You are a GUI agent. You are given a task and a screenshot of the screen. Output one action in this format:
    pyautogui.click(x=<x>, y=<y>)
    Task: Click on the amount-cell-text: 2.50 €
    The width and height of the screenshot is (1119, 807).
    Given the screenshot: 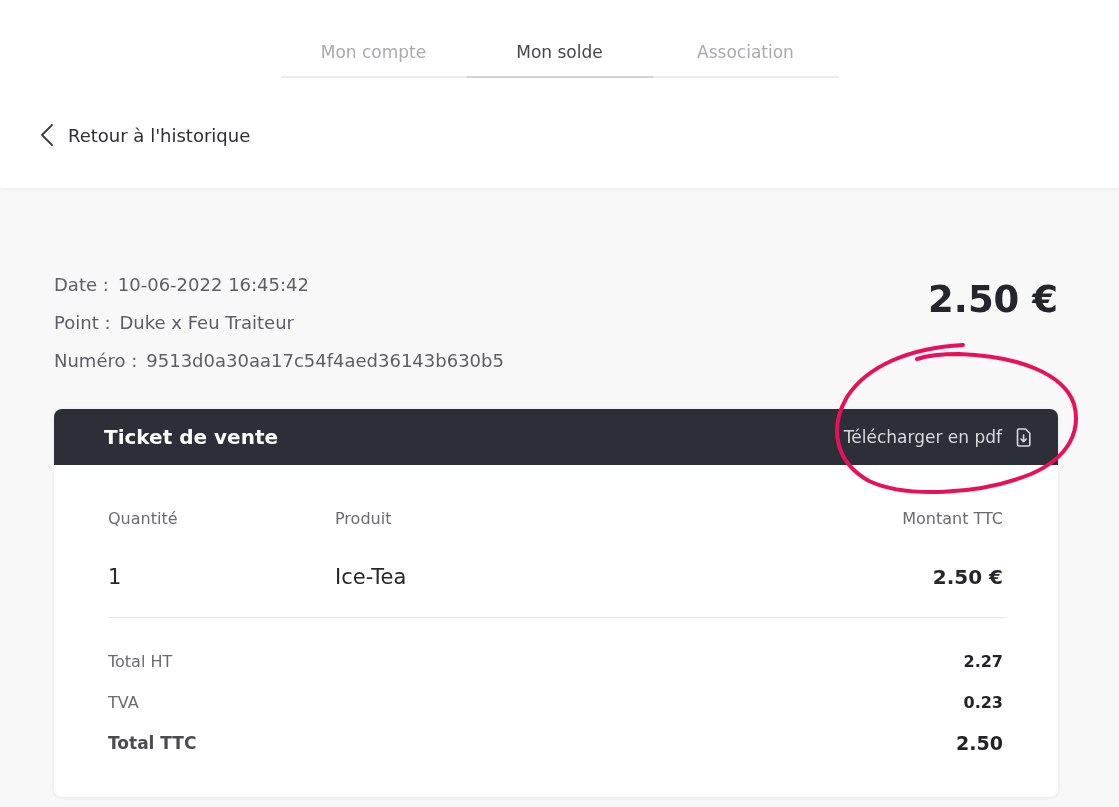 What is the action you would take?
    pyautogui.click(x=967, y=577)
    